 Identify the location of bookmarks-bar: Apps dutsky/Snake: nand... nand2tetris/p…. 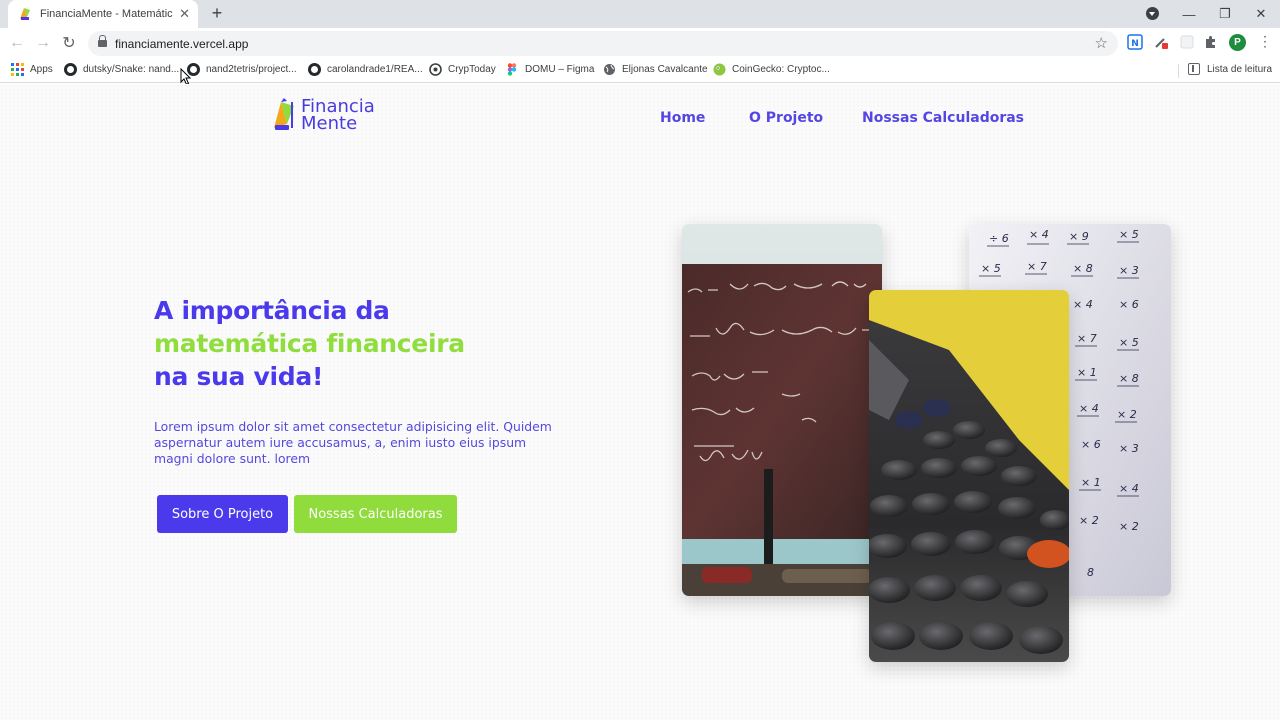
(640, 70).